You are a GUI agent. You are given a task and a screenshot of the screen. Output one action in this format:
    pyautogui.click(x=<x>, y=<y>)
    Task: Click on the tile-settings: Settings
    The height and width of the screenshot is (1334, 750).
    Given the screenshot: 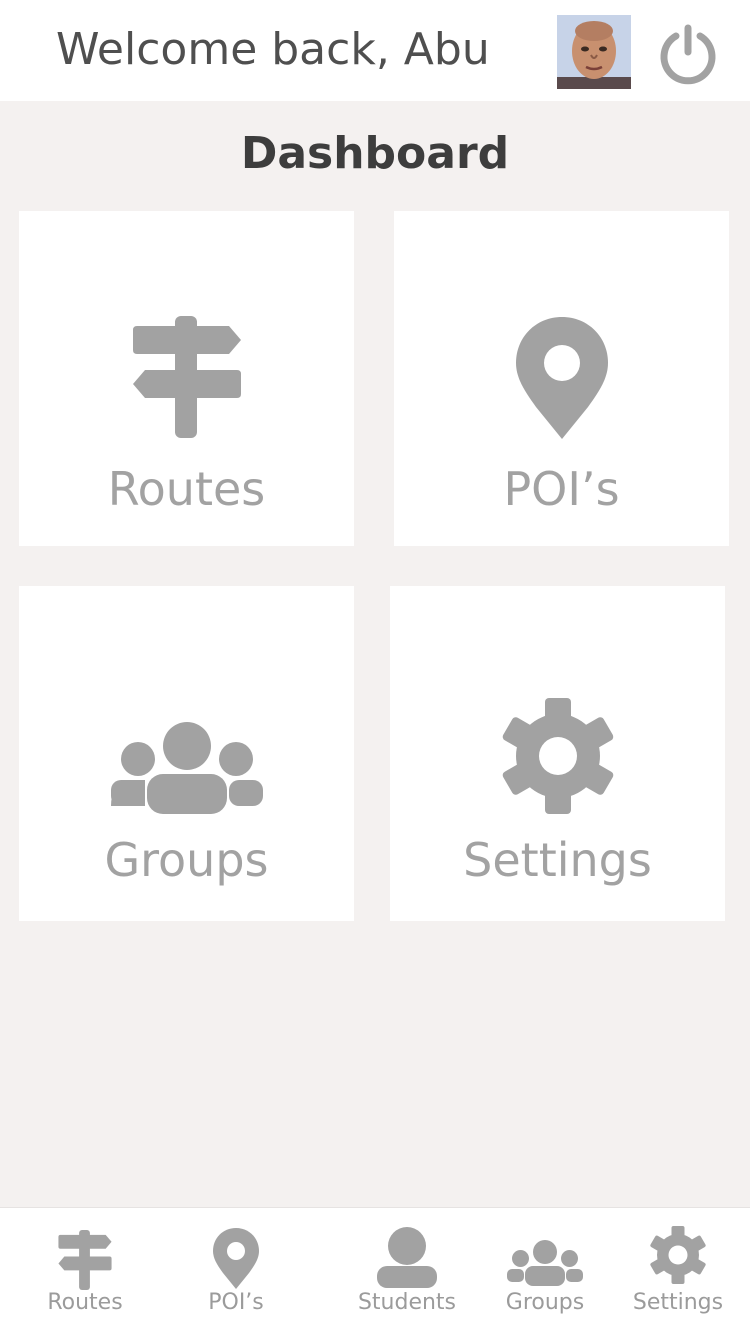 What is the action you would take?
    pyautogui.click(x=557, y=753)
    